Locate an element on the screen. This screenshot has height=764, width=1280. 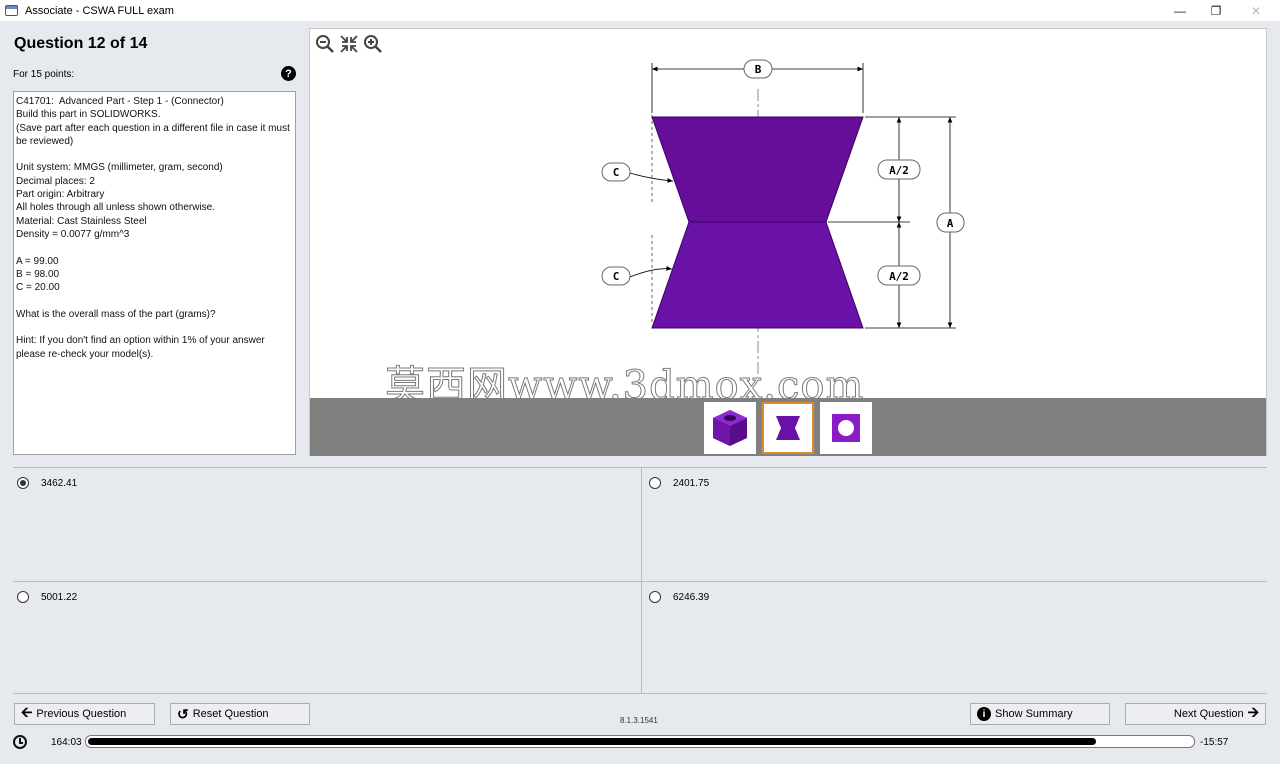
restore-button: ❐ is located at coordinates (1216, 10).